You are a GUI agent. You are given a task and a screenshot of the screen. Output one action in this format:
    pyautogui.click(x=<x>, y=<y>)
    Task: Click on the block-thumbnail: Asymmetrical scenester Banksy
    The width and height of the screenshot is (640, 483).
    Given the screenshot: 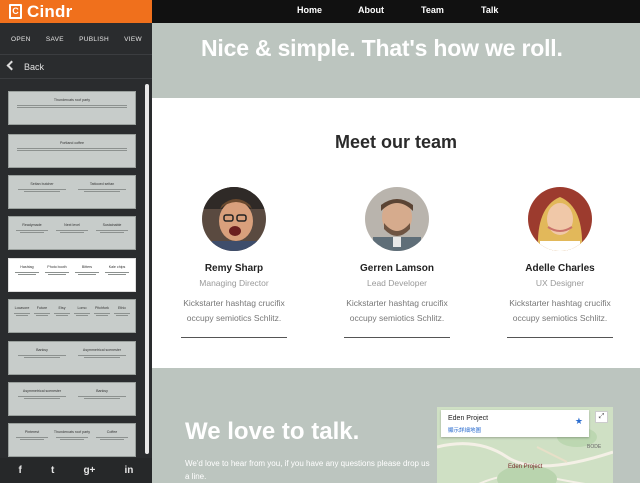 What is the action you would take?
    pyautogui.click(x=72, y=399)
    